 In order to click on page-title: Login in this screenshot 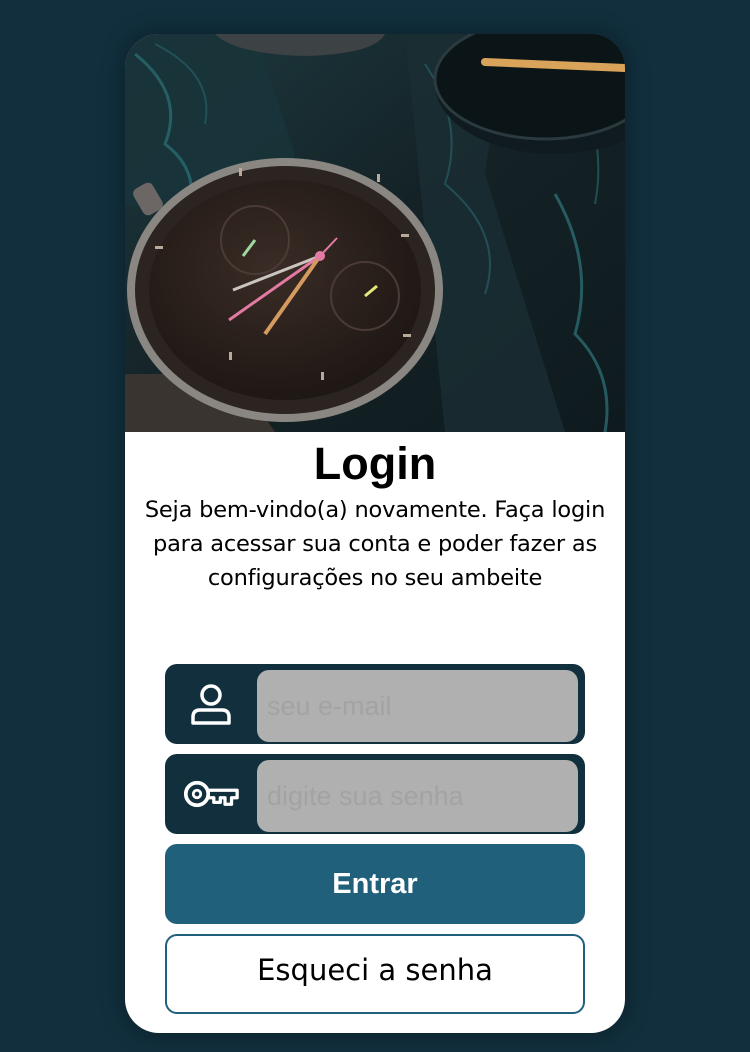, I will do `click(375, 463)`.